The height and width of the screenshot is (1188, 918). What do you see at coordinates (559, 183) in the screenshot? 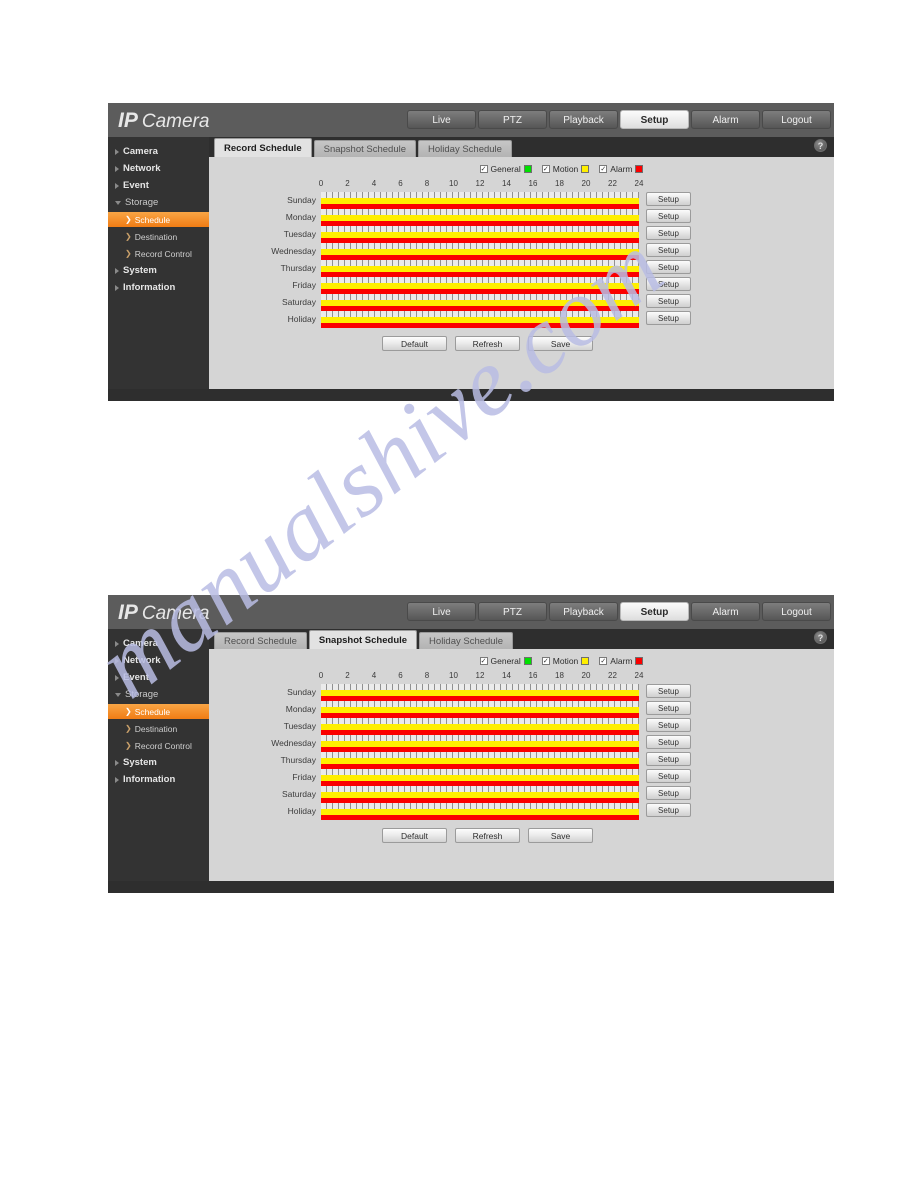
I see `hour-tick: 18` at bounding box center [559, 183].